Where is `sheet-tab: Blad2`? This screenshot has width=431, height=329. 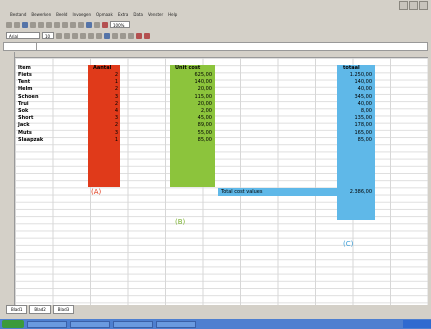
sheet-tab: Blad2 is located at coordinates (40, 309).